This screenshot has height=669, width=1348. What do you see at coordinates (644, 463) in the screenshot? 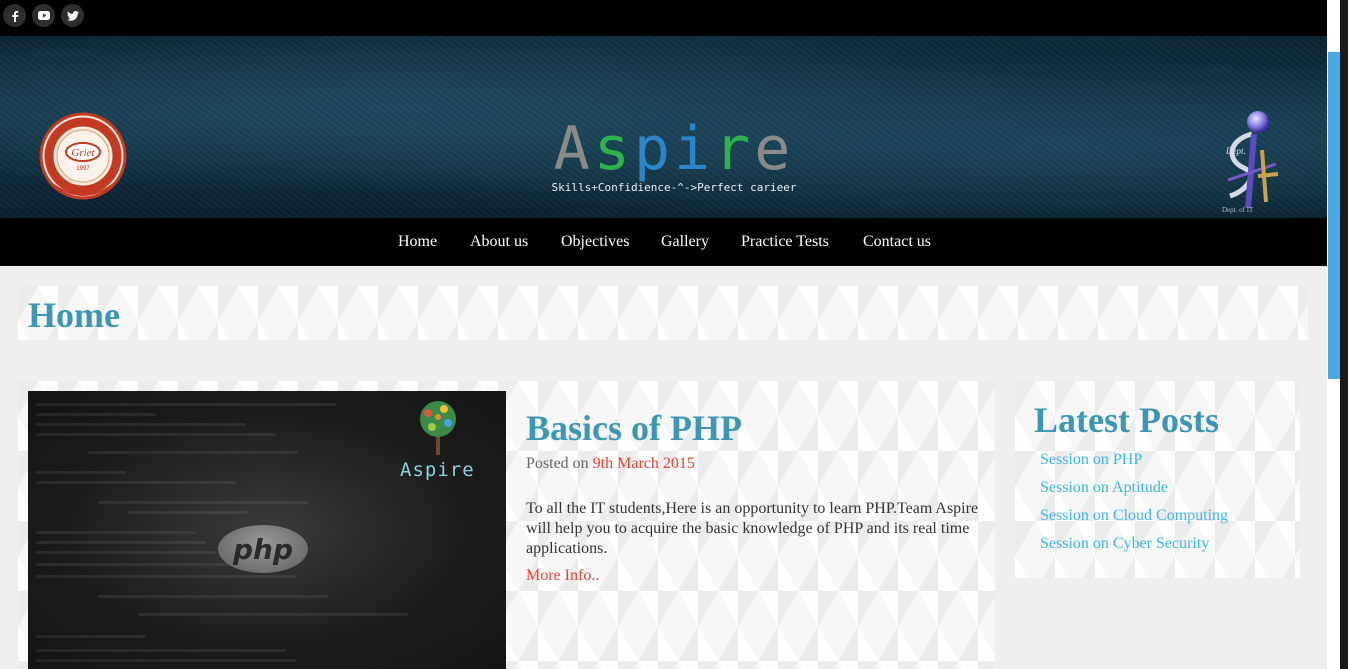
I see `post-date: 9th March 2015` at bounding box center [644, 463].